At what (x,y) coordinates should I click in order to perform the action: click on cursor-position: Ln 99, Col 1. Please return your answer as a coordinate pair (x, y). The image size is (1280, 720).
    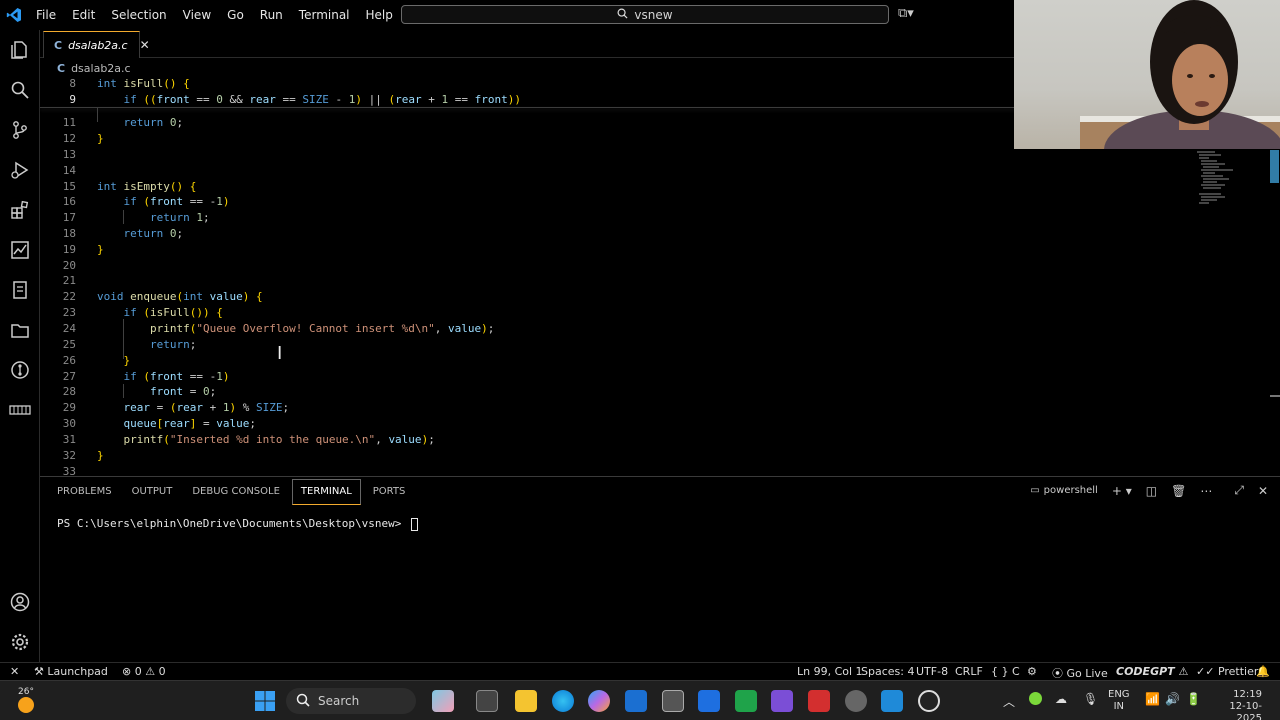
    Looking at the image, I should click on (830, 671).